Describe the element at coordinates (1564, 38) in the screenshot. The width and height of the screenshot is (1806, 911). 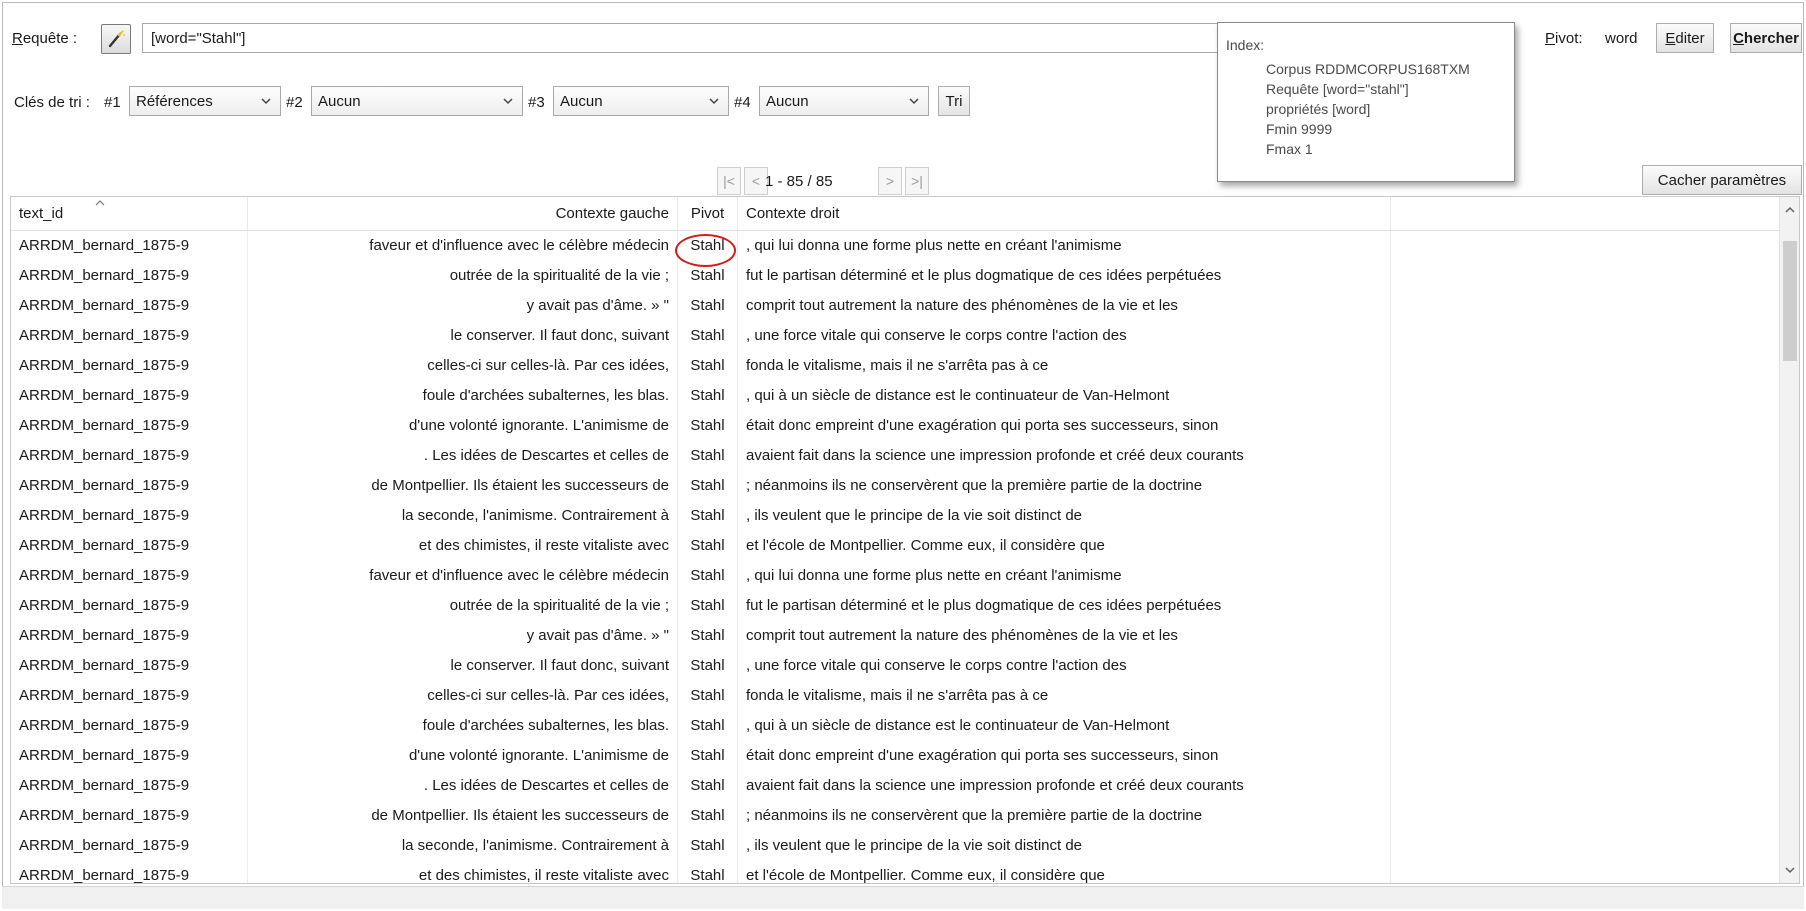
I see `pivot-label: Pivot:` at that location.